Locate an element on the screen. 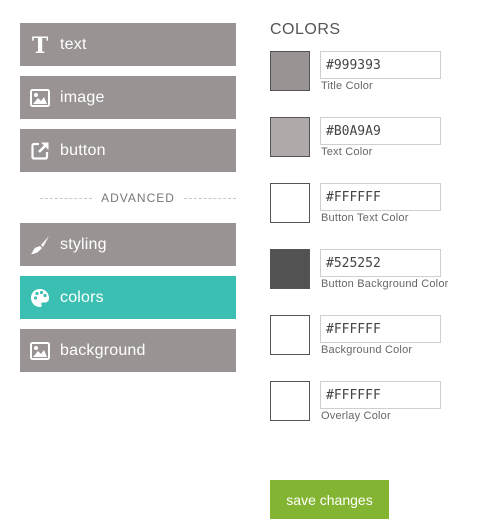 Image resolution: width=487 pixels, height=530 pixels. sidebar-item-image: image is located at coordinates (128, 97).